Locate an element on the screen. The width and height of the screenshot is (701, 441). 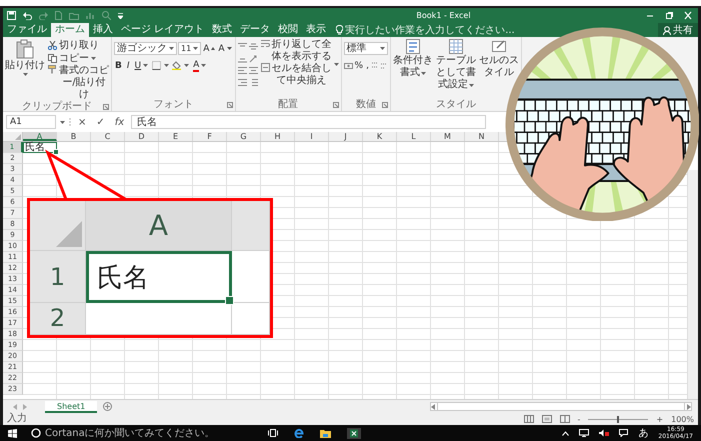
brush-icon is located at coordinates (52, 69).